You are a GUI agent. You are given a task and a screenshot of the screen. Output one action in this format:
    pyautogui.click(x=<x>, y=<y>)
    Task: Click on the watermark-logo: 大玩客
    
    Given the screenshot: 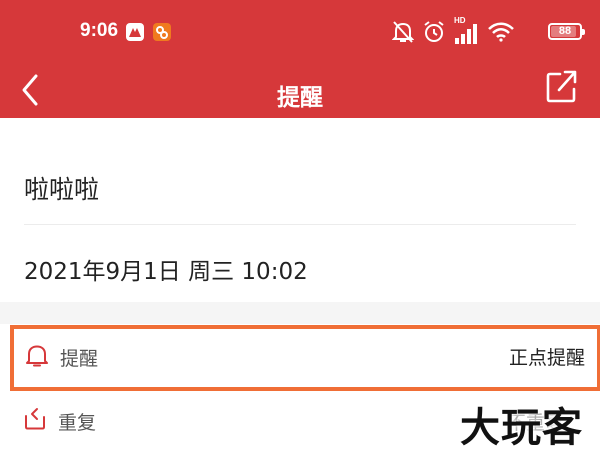 What is the action you would take?
    pyautogui.click(x=521, y=428)
    